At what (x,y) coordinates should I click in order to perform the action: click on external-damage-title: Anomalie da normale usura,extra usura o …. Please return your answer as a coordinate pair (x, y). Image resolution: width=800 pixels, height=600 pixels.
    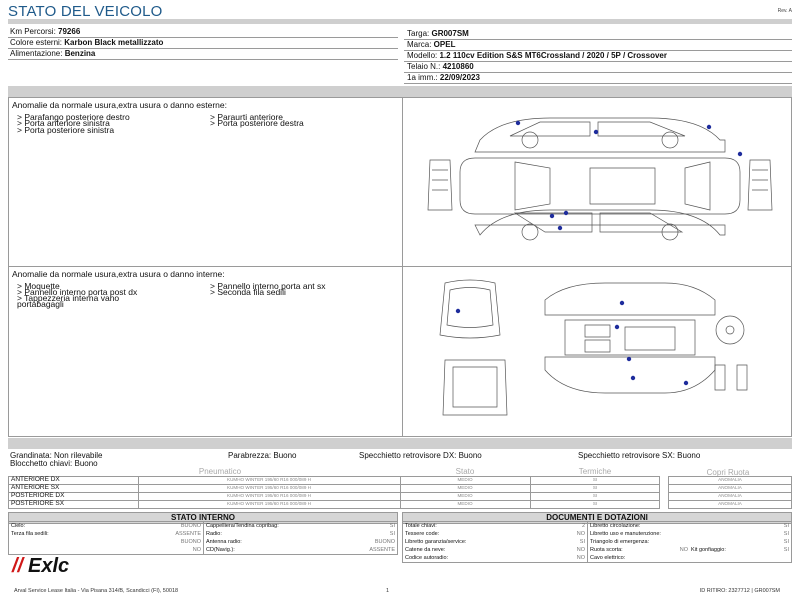
    Looking at the image, I should click on (119, 105).